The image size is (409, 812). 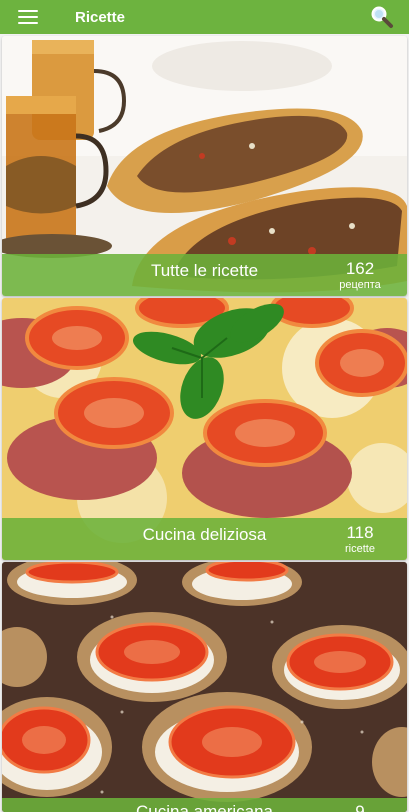 What do you see at coordinates (360, 807) in the screenshot?
I see `recipe-count: 9` at bounding box center [360, 807].